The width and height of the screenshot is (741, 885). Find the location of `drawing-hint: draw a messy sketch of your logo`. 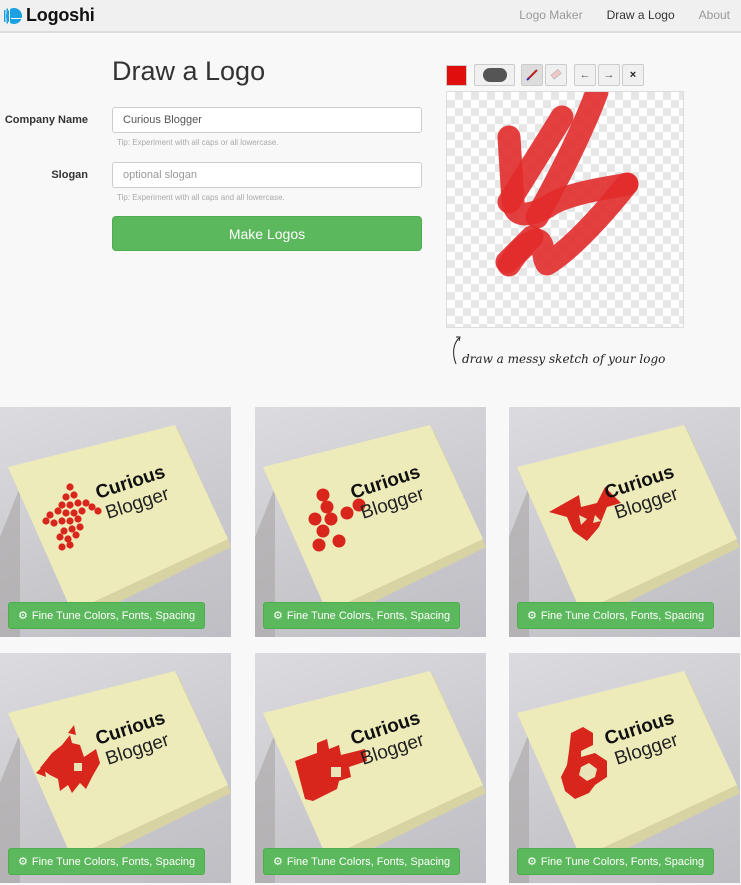

drawing-hint: draw a messy sketch of your logo is located at coordinates (577, 354).